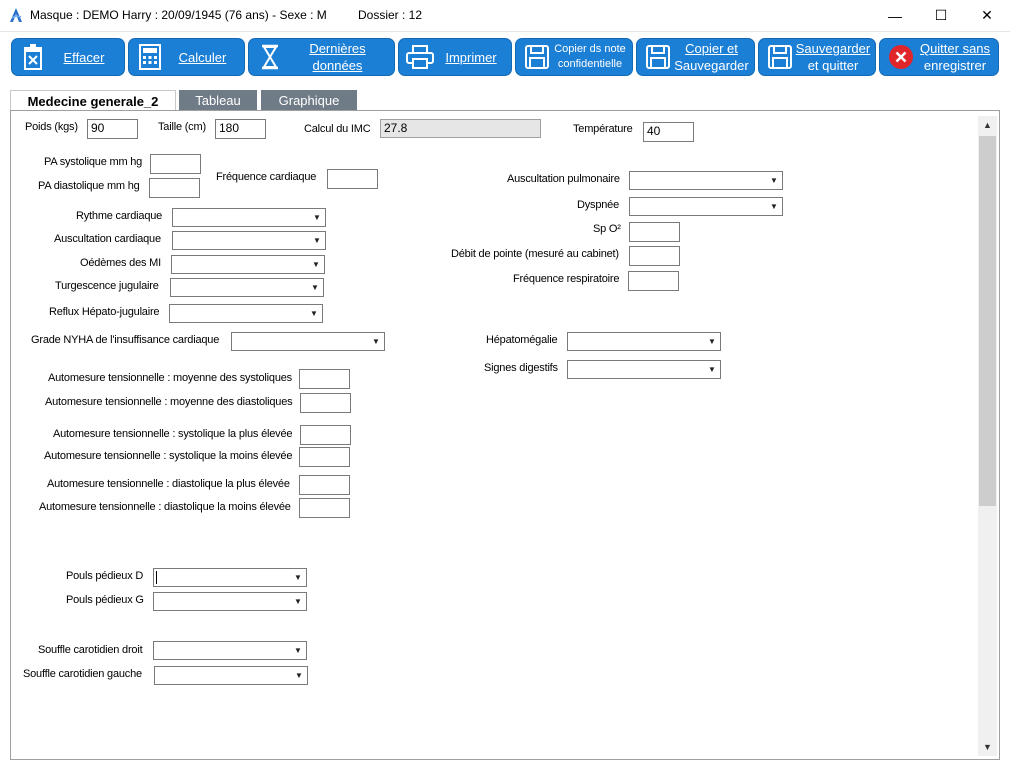  What do you see at coordinates (105, 576) in the screenshot?
I see `pouls-pedieux-d-label: Pouls pédieux D` at bounding box center [105, 576].